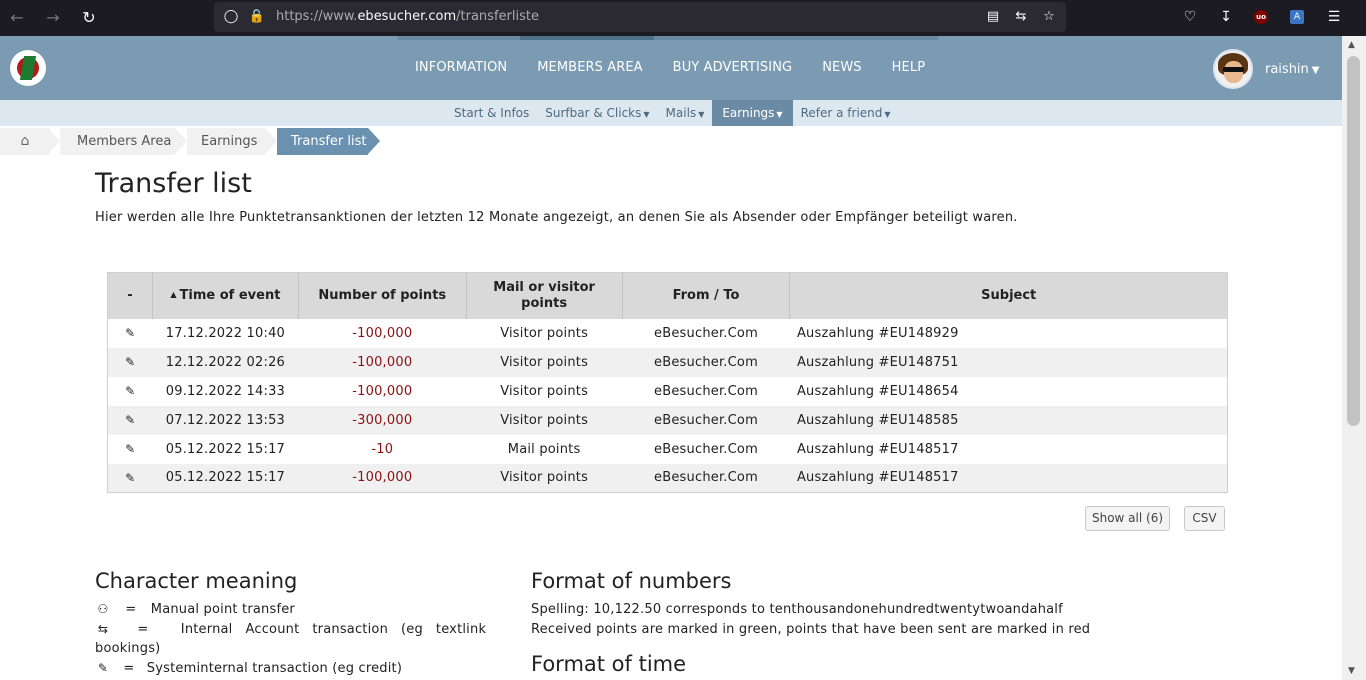 This screenshot has height=680, width=1366. I want to click on url-domain: ebesucher.com, so click(407, 16).